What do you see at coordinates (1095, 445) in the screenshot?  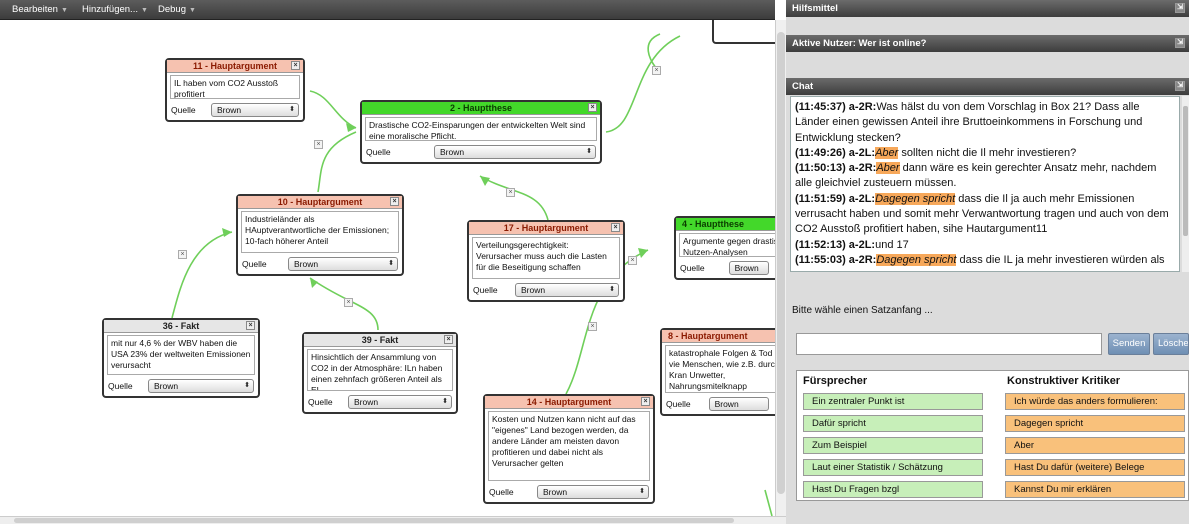 I see `sentence-opener-button: Aber` at bounding box center [1095, 445].